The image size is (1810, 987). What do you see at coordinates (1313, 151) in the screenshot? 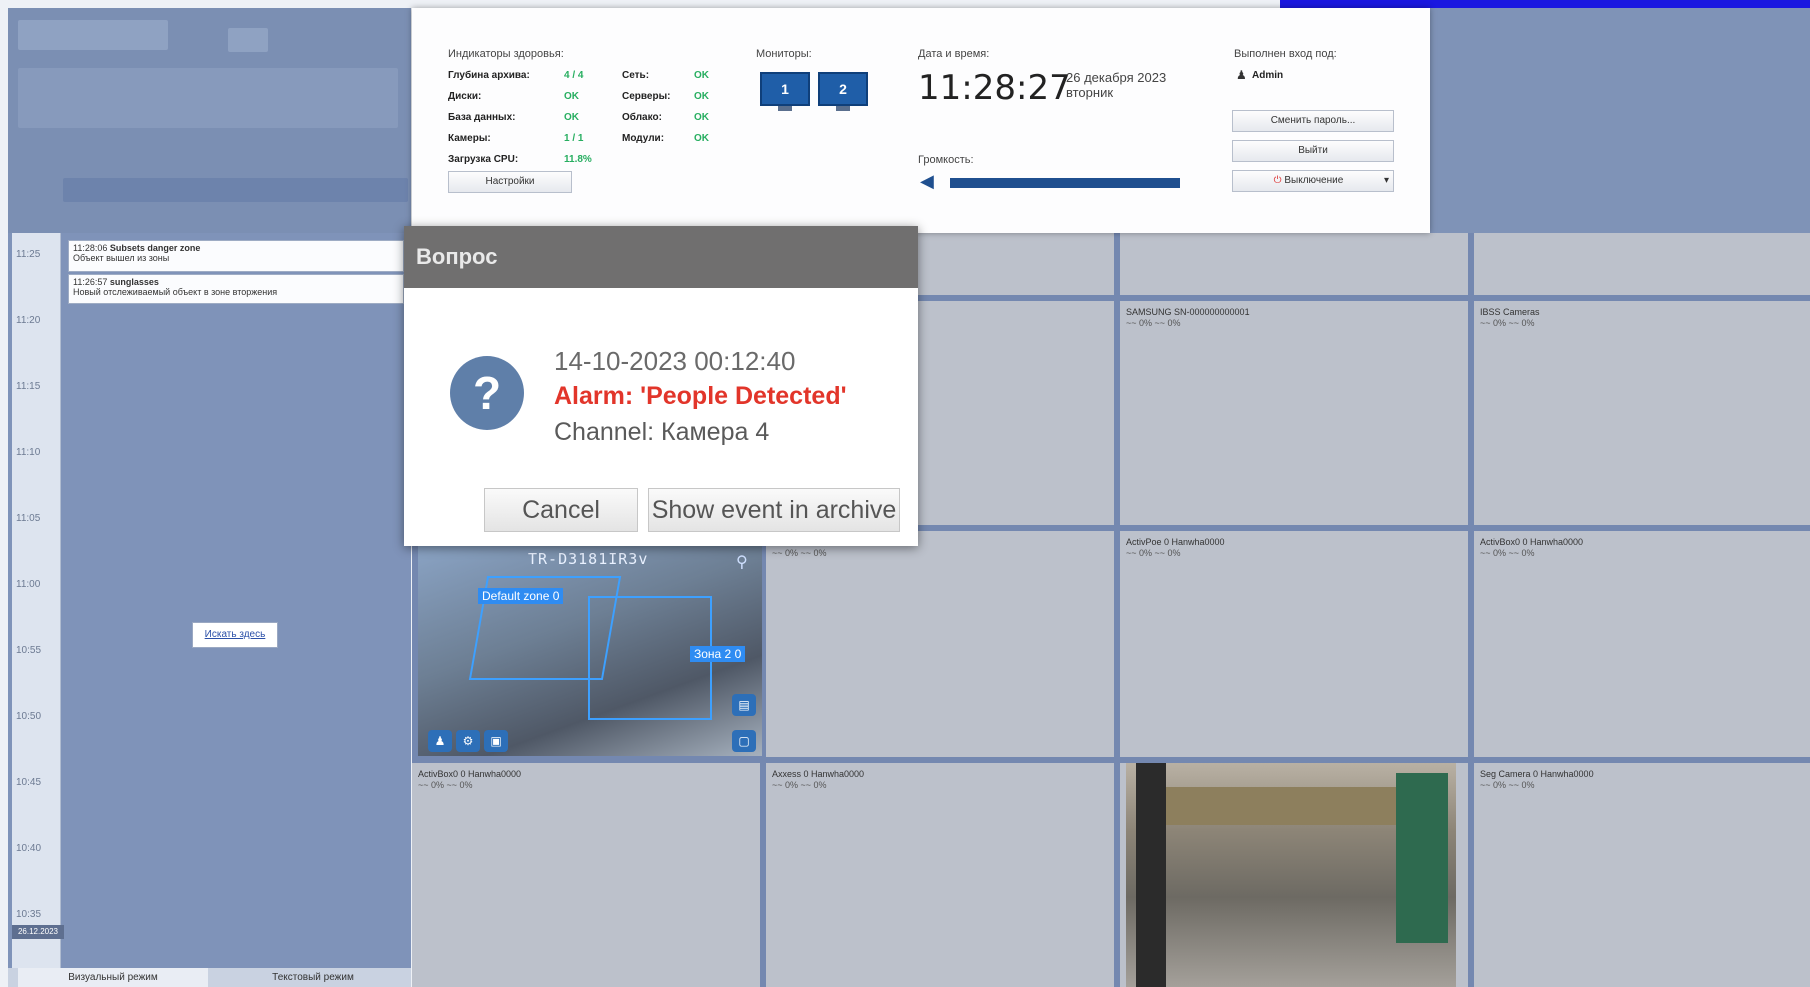
I see `logout-button: Выйти` at bounding box center [1313, 151].